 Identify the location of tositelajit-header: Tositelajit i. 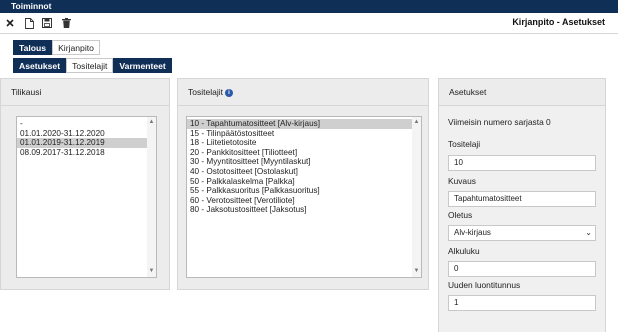
(303, 92).